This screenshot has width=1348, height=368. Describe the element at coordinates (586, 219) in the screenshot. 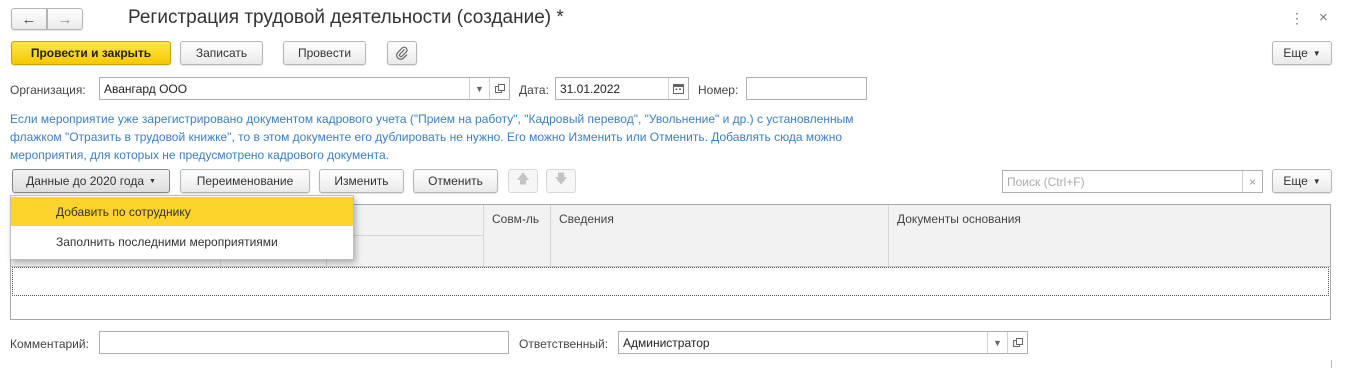

I see `column-header-details-label: Сведения` at that location.